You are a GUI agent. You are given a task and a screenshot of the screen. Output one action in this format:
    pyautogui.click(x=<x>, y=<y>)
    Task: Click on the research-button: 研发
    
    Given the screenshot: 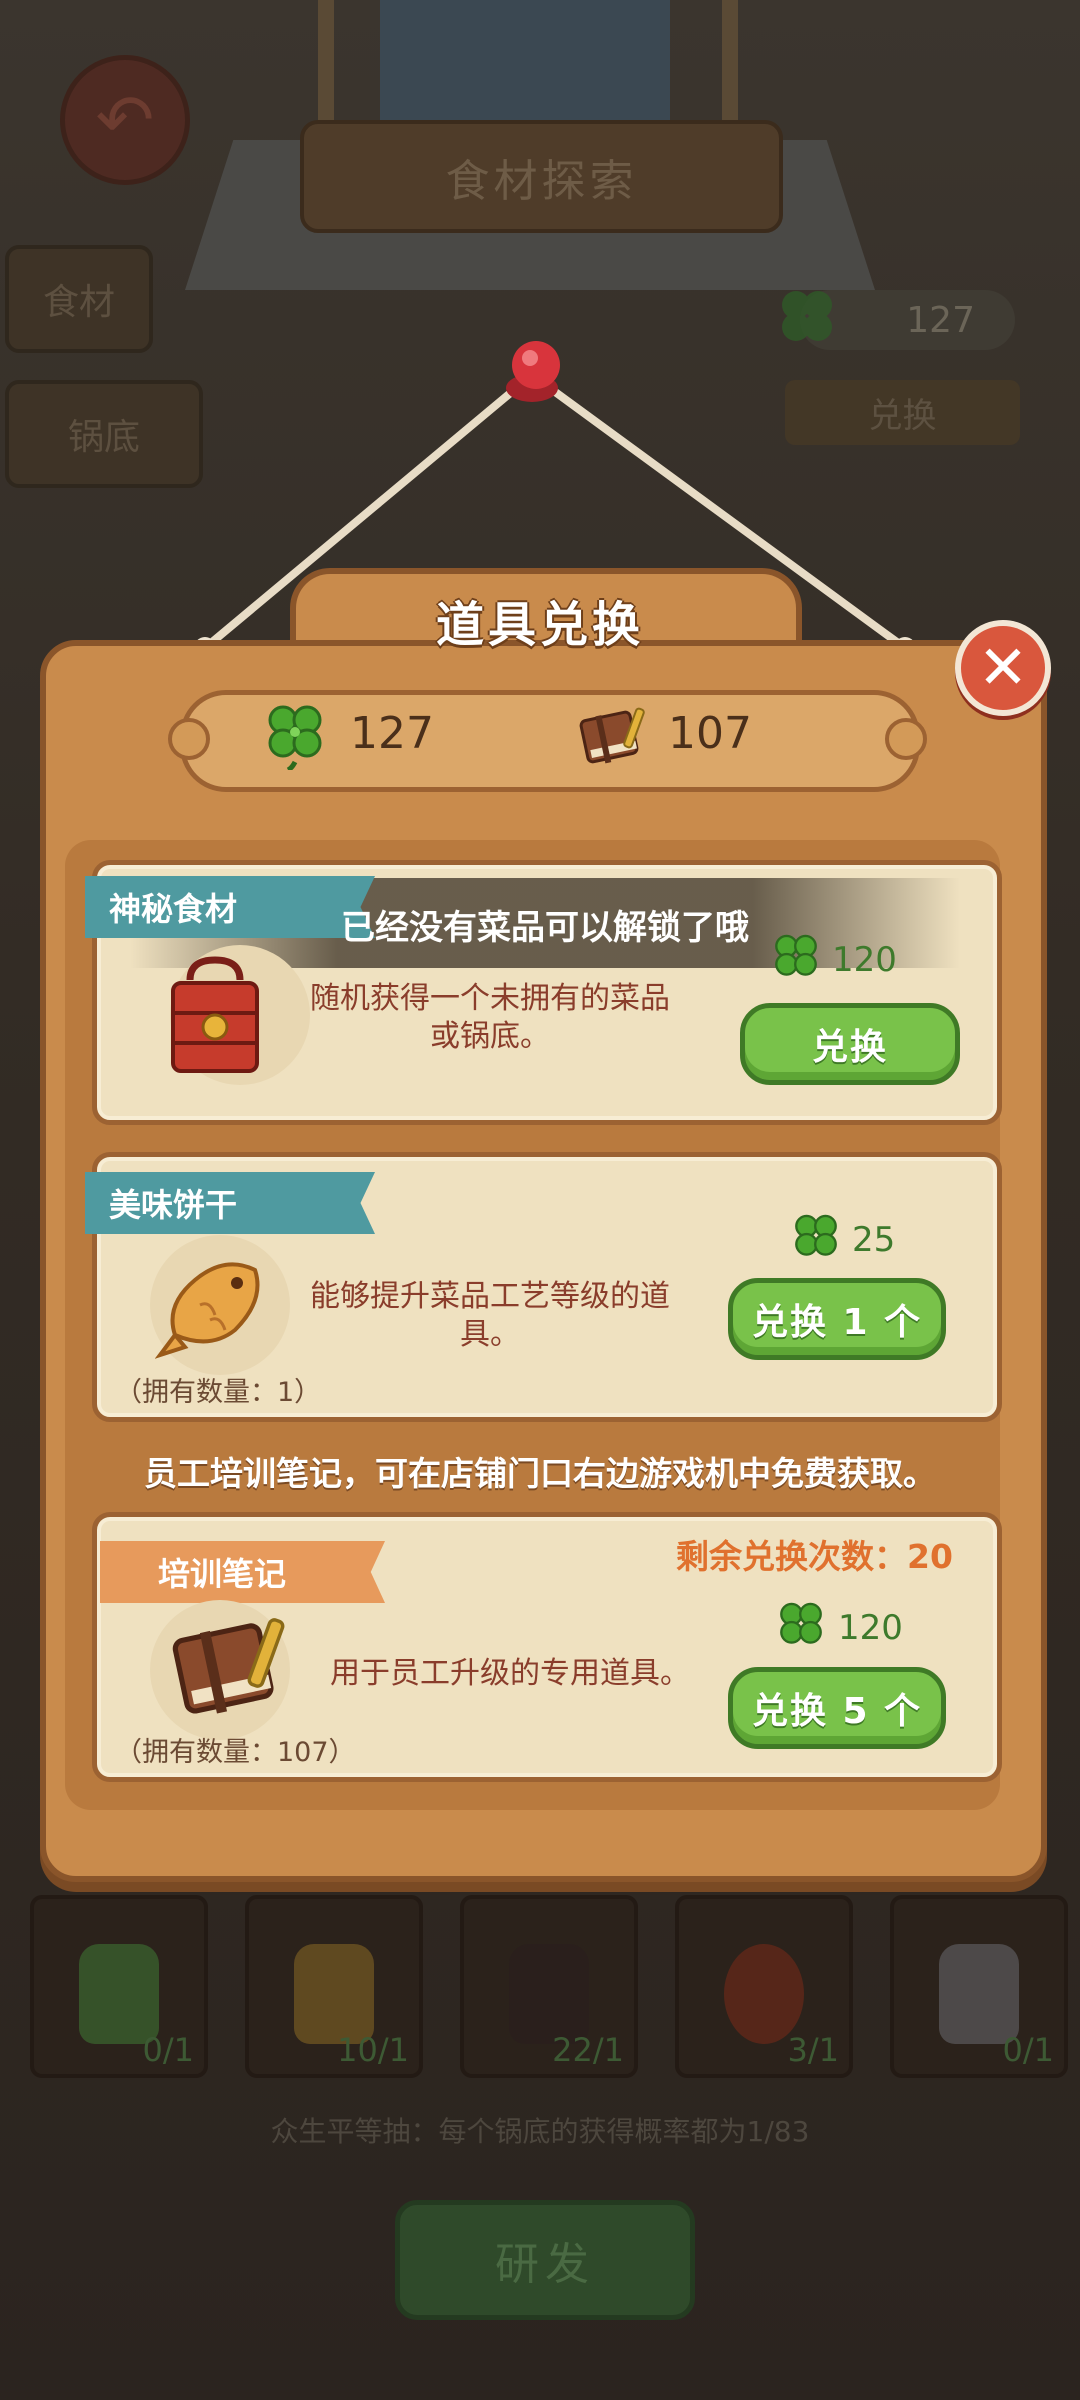 What is the action you would take?
    pyautogui.click(x=545, y=2260)
    